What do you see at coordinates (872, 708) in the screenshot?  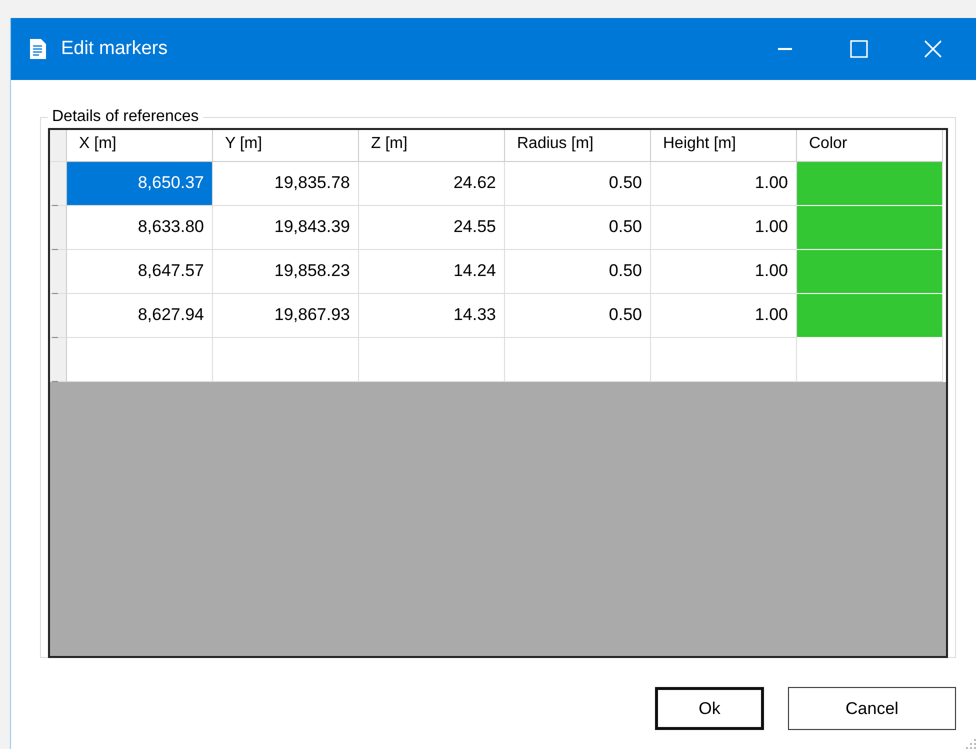 I see `dialog-button: Cancel` at bounding box center [872, 708].